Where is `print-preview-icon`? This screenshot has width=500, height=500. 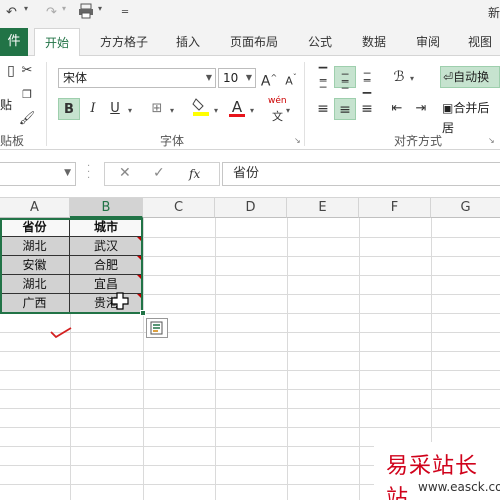
print-preview-icon is located at coordinates (87, 13).